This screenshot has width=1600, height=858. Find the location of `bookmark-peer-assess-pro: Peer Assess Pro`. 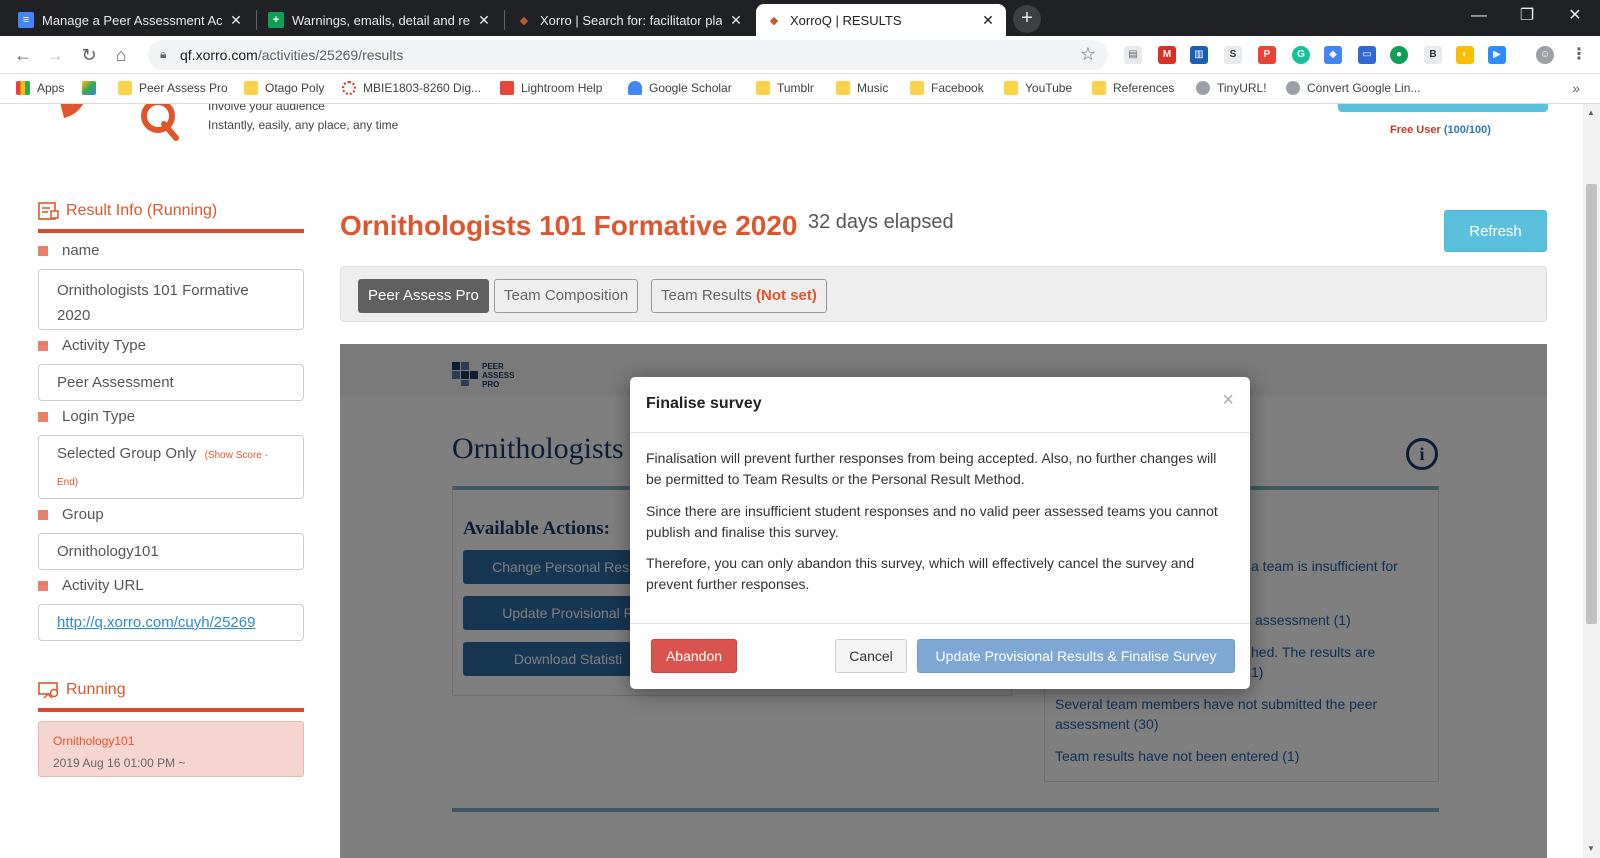

bookmark-peer-assess-pro: Peer Assess Pro is located at coordinates (173, 88).